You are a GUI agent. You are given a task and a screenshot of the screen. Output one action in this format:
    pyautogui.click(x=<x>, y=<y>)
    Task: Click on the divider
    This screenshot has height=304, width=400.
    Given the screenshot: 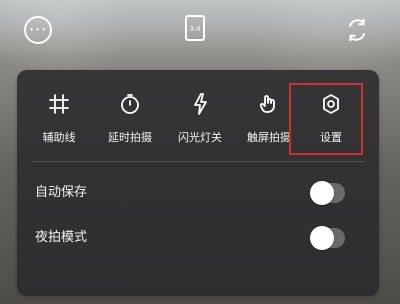 What is the action you would take?
    pyautogui.click(x=198, y=161)
    